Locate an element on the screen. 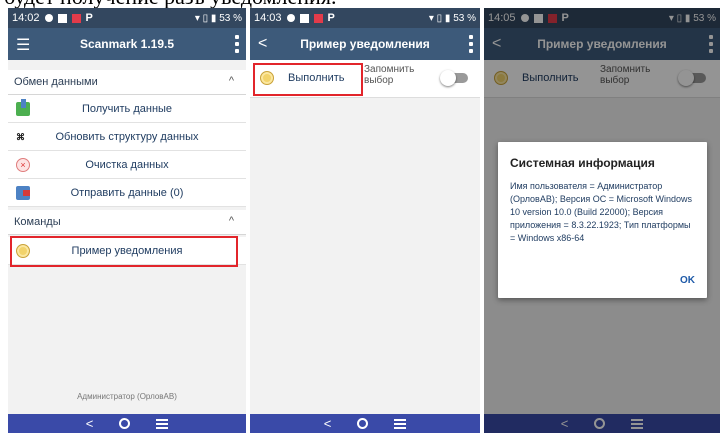 The height and width of the screenshot is (433, 720). menu-item-label: Пример уведомления is located at coordinates (127, 250).